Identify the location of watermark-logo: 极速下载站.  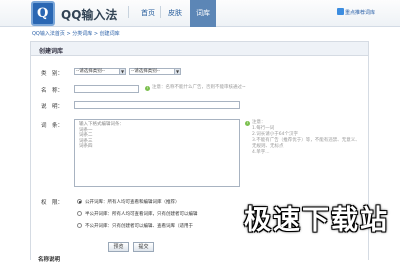
(316, 220).